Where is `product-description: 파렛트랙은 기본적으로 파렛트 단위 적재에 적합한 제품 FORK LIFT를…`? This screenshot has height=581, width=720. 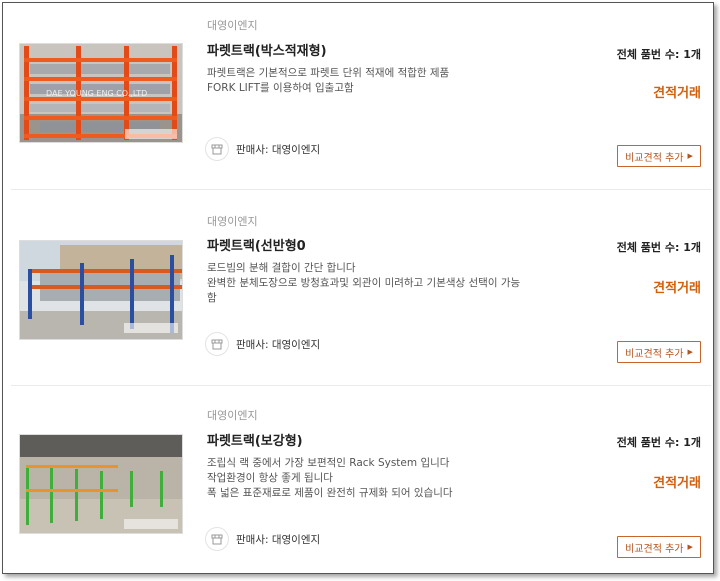
product-description: 파렛트랙은 기본적으로 파렛트 단위 적재에 적합한 제품 FORK LIFT를… is located at coordinates (397, 81).